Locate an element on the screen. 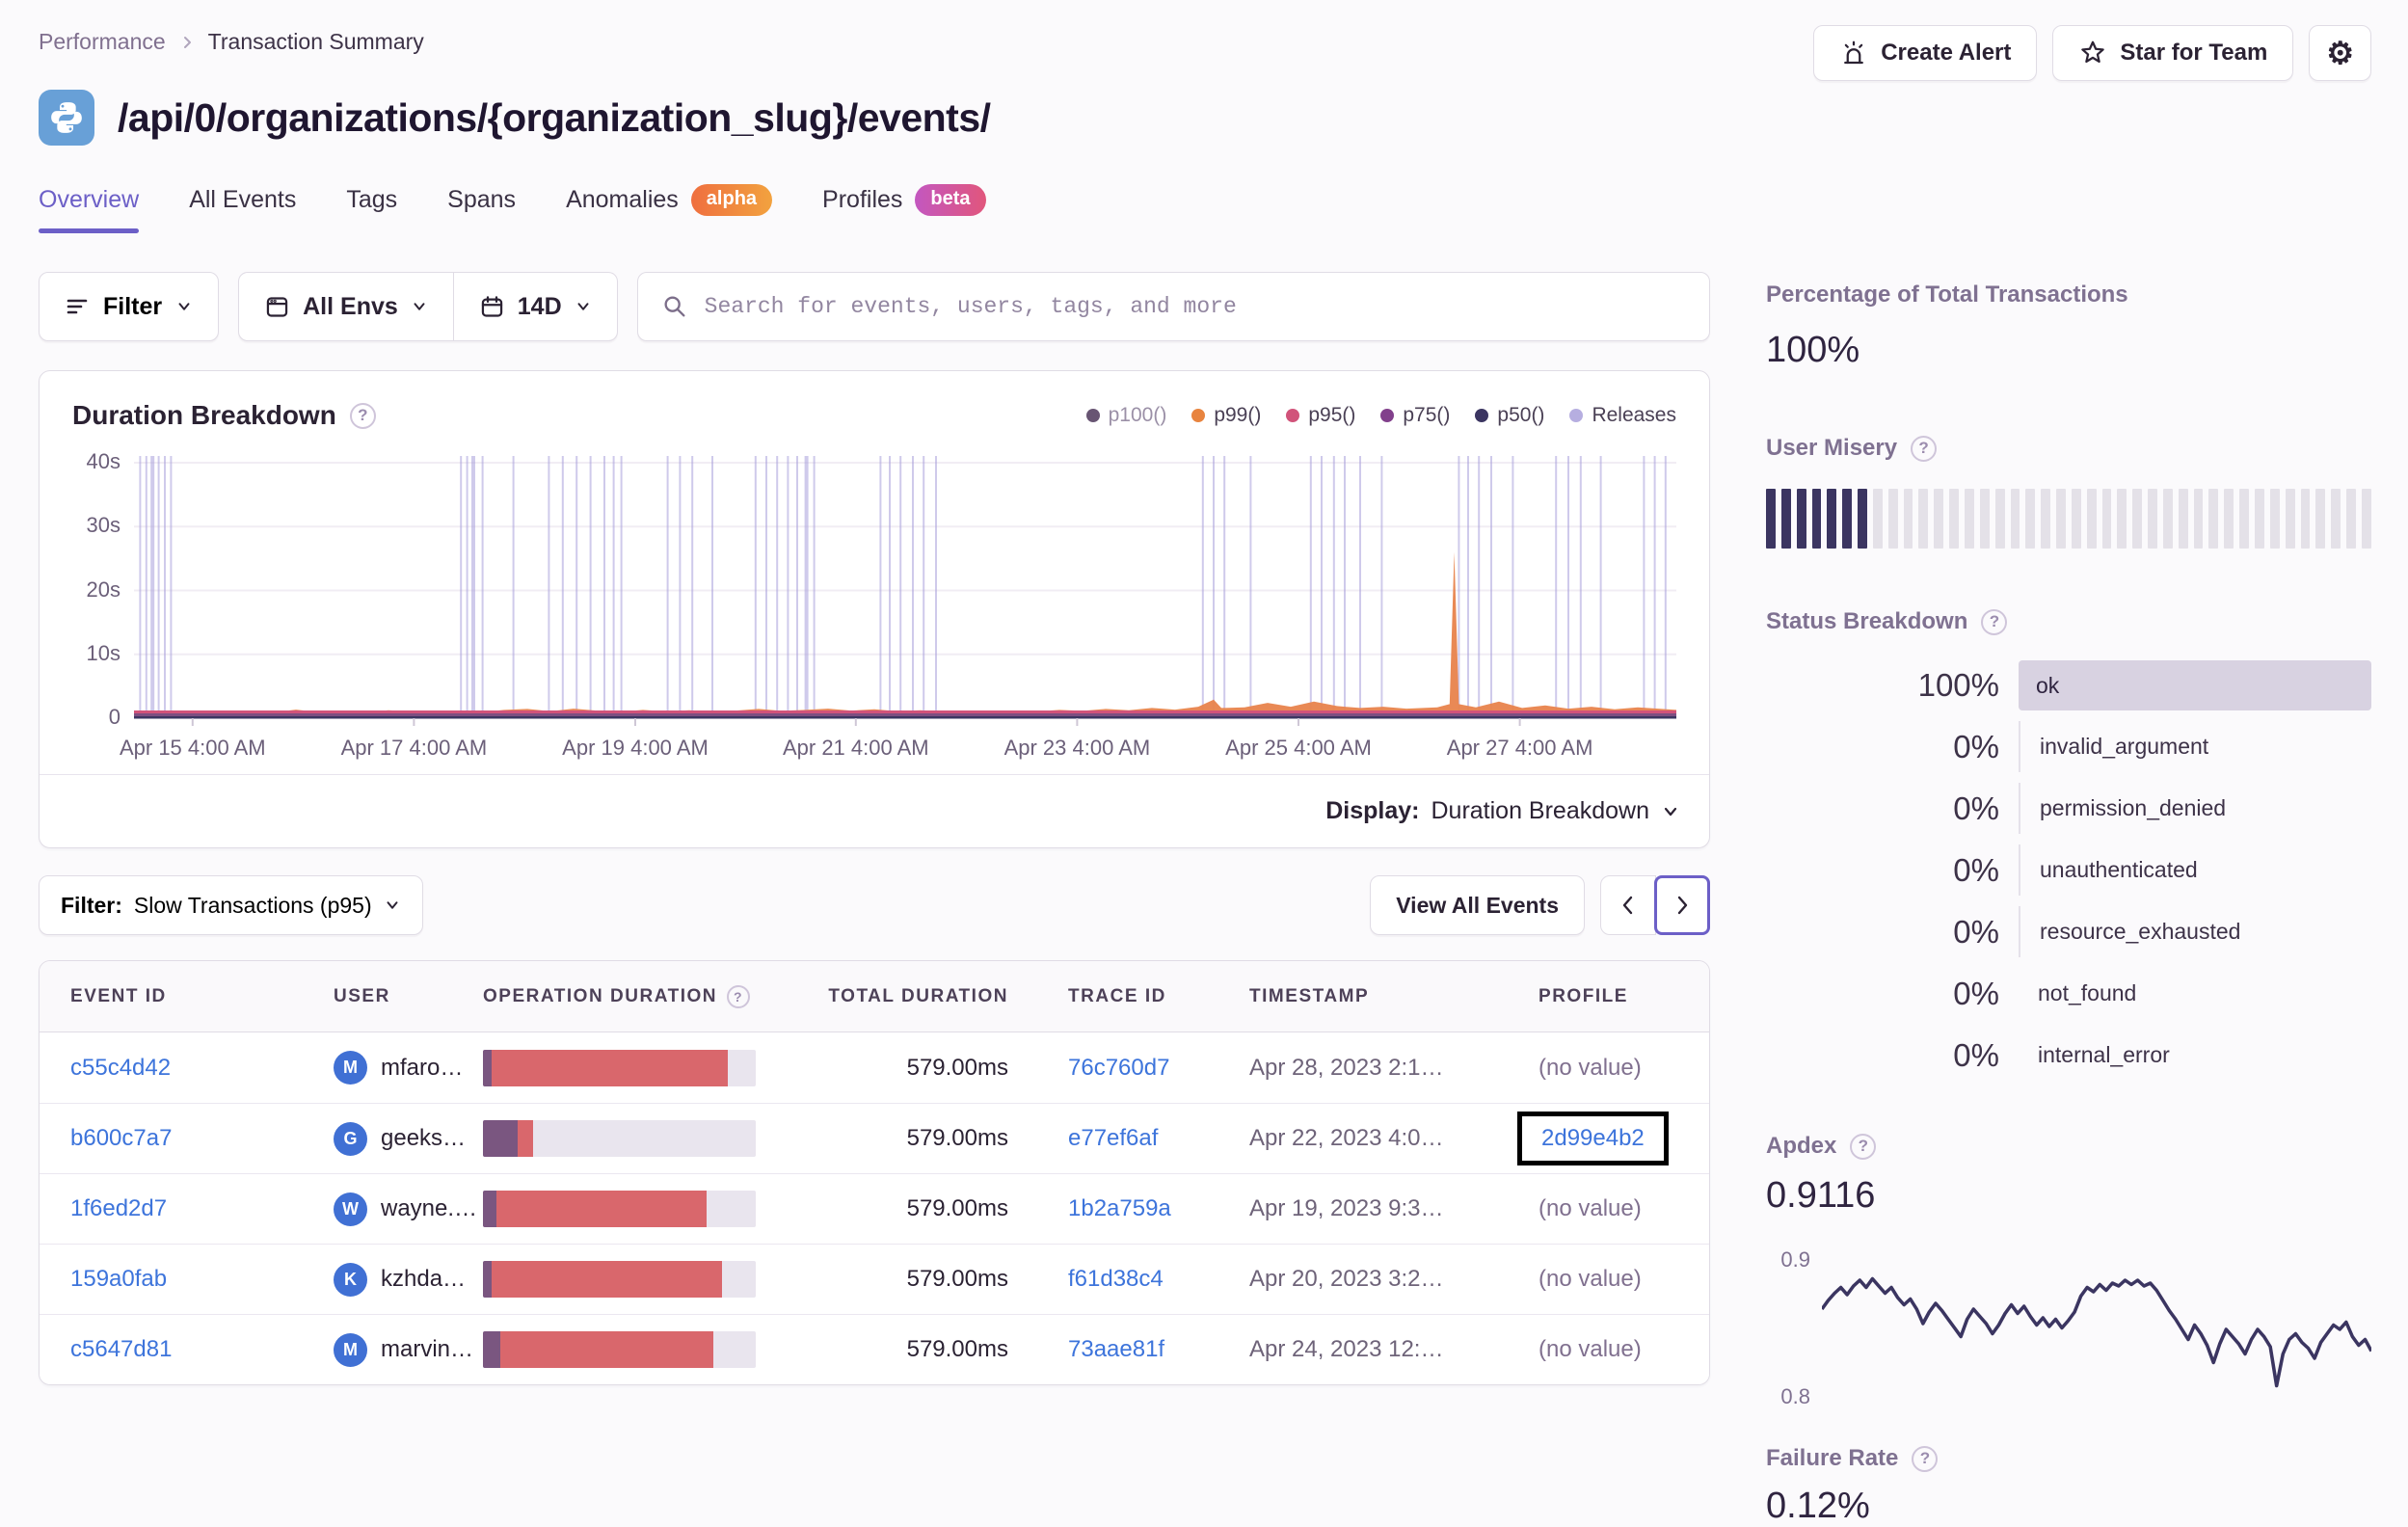 The height and width of the screenshot is (1527, 2408). user-misery-block: User Misery ? is located at coordinates (2068, 492).